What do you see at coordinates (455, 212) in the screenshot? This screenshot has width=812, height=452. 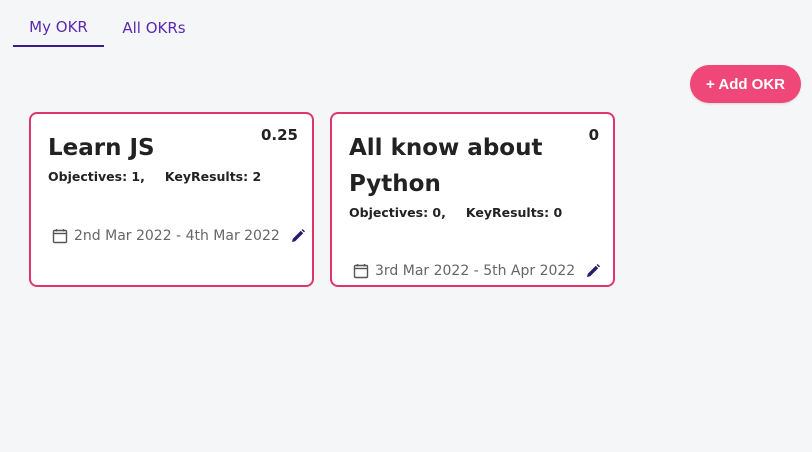 I see `okr-counts: Objectives: 0, KeyResults: 0` at bounding box center [455, 212].